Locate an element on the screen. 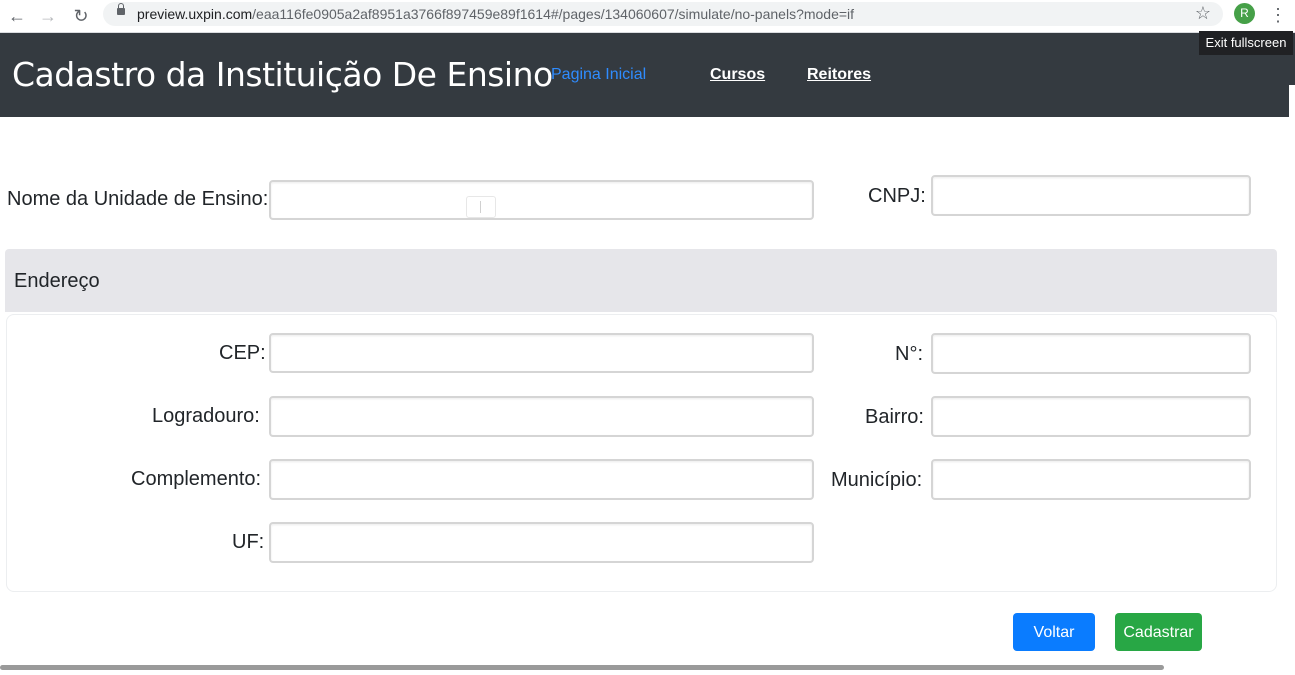  lock-icon is located at coordinates (121, 9).